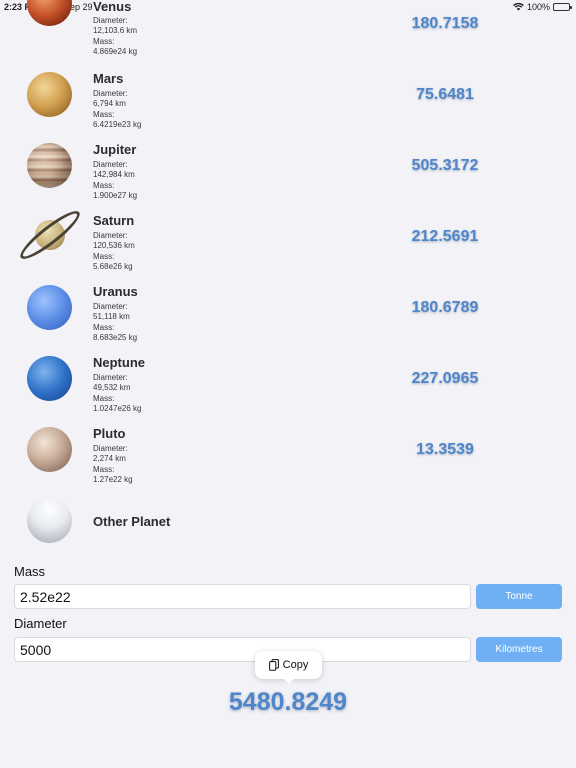  I want to click on planet-result-value: 227.0965, so click(445, 378).